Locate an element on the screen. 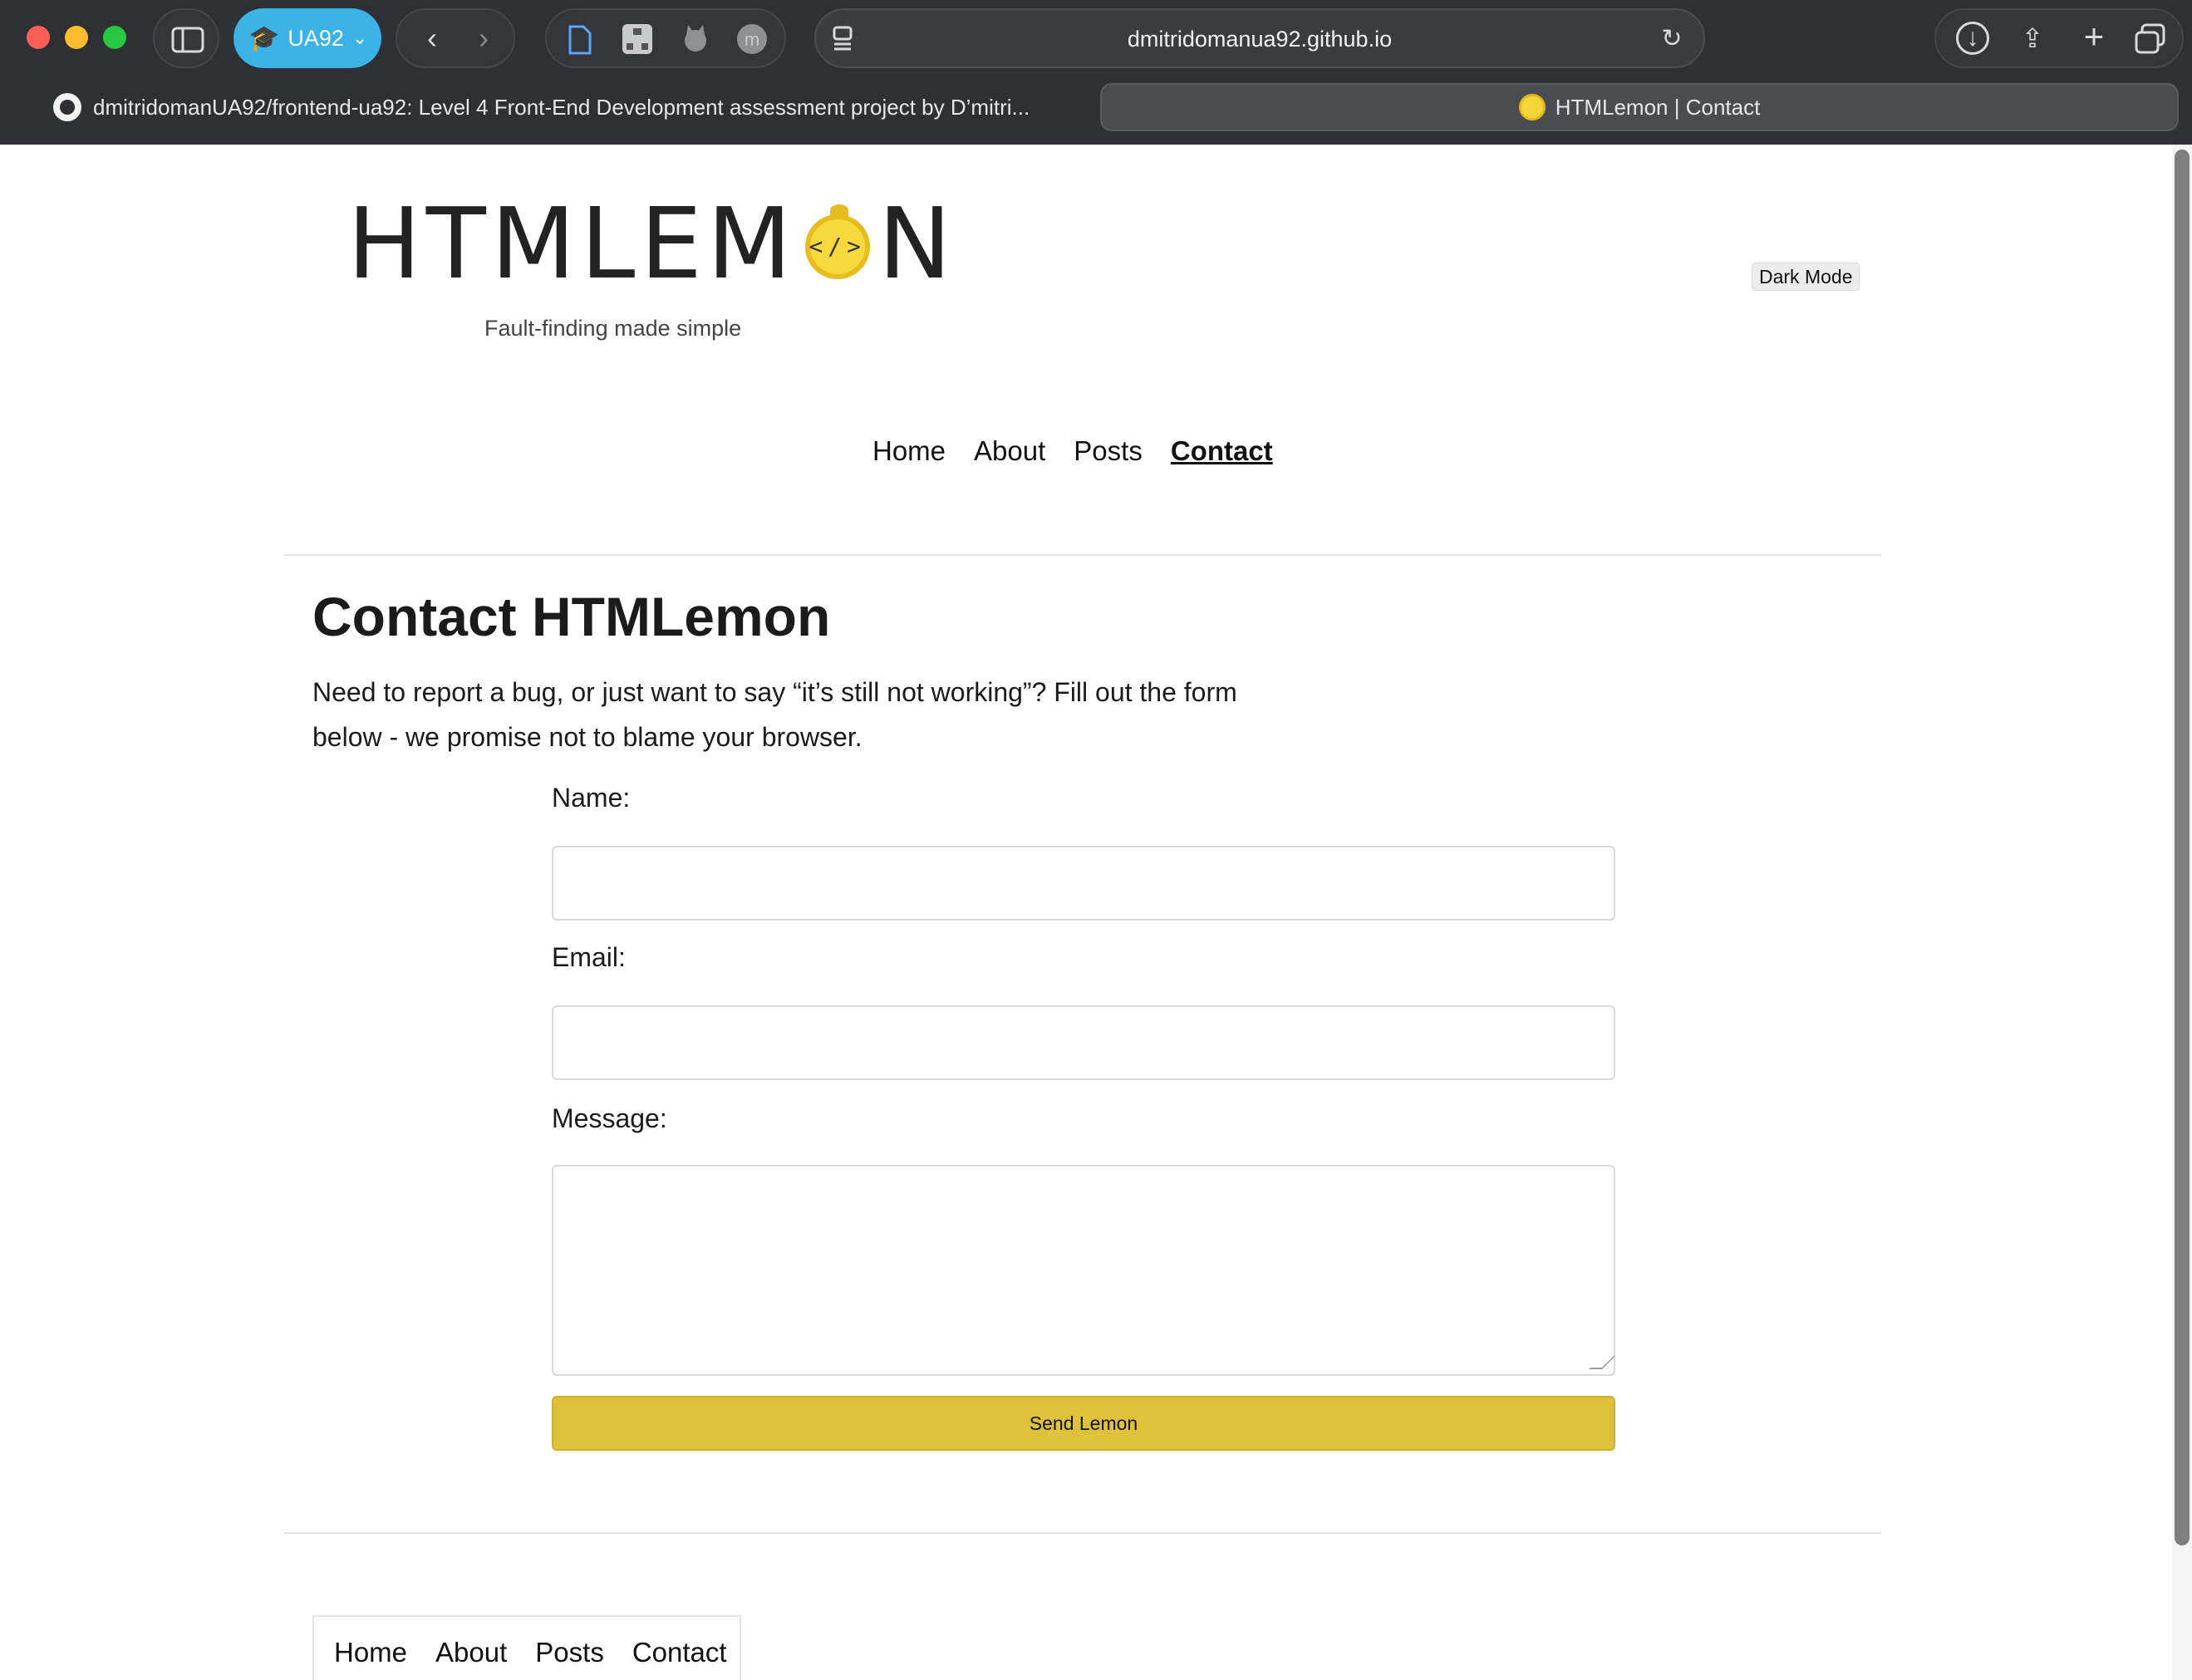  graduation-cap-icon: 🎓 is located at coordinates (264, 38).